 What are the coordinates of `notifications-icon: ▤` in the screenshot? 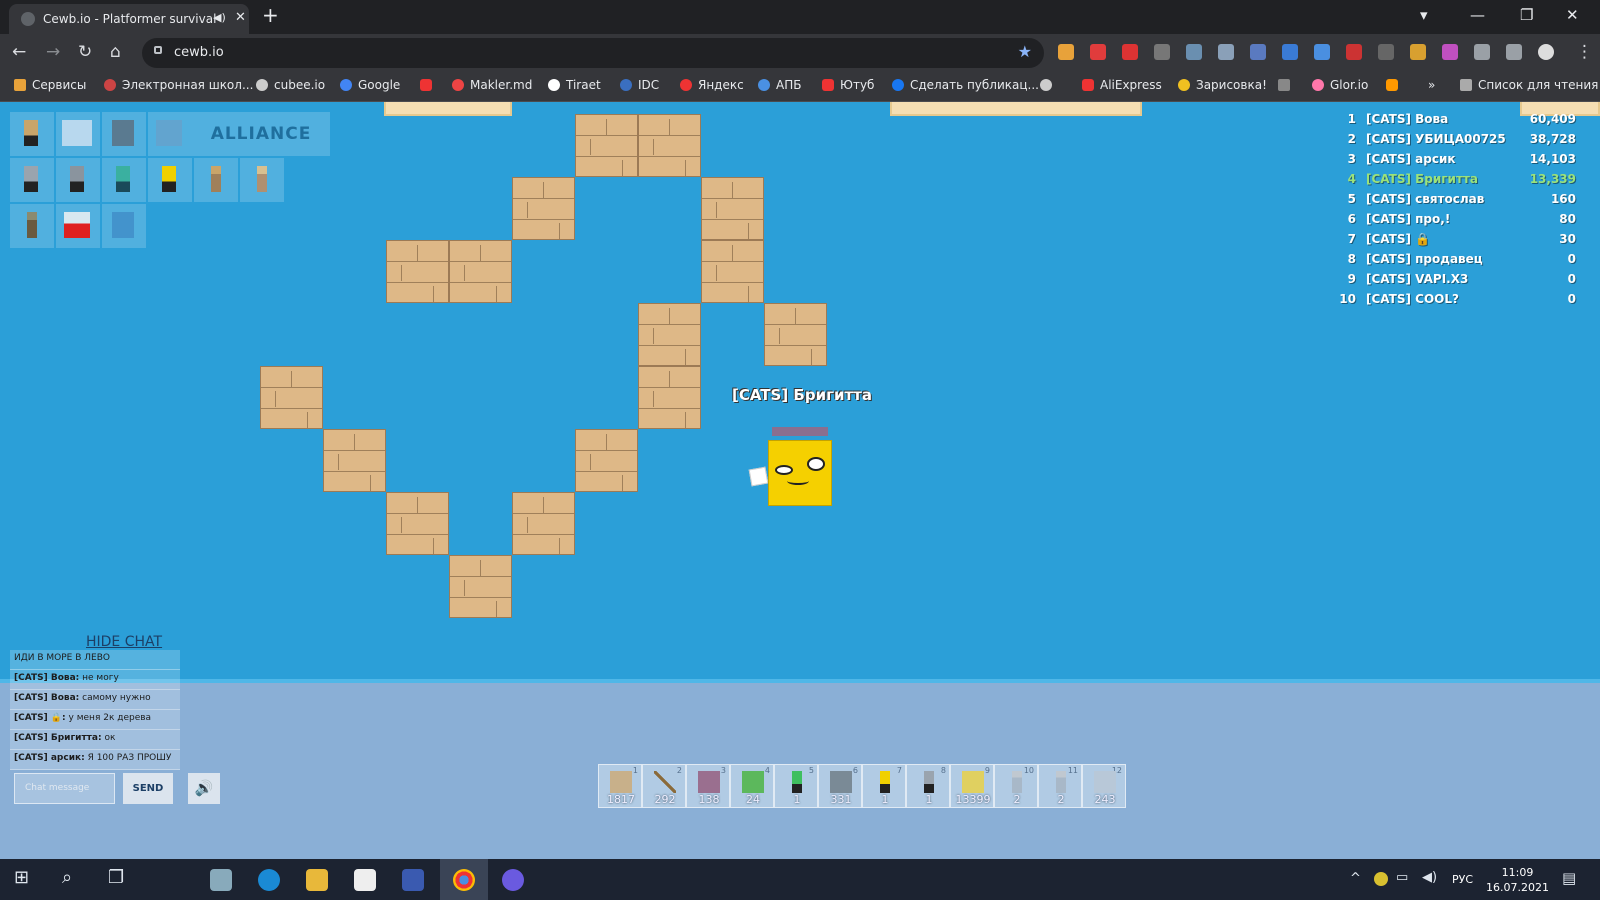 It's located at (1569, 878).